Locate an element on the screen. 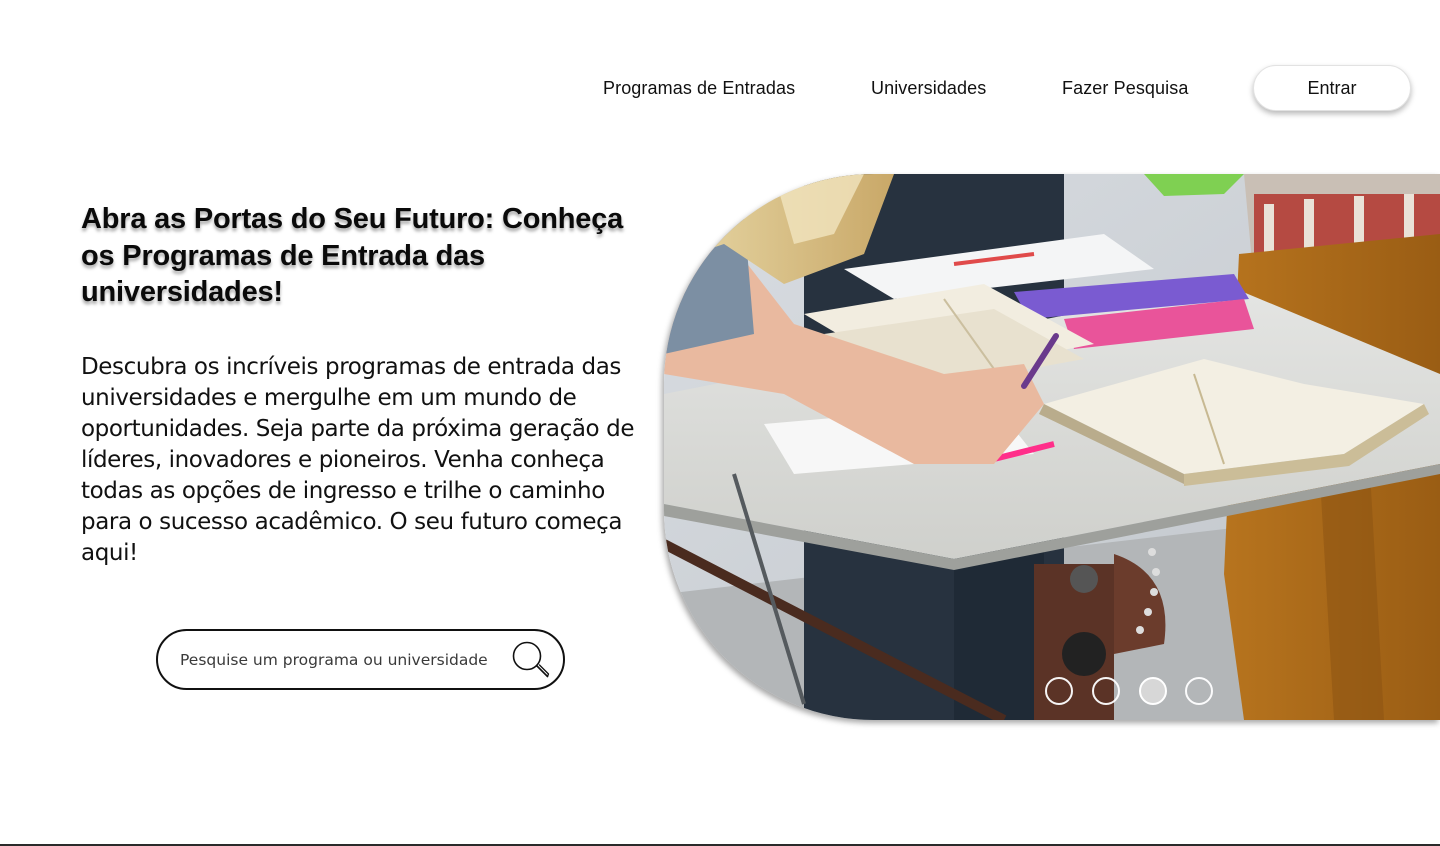 Image resolution: width=1440 pixels, height=846 pixels. search-input is located at coordinates (345, 660).